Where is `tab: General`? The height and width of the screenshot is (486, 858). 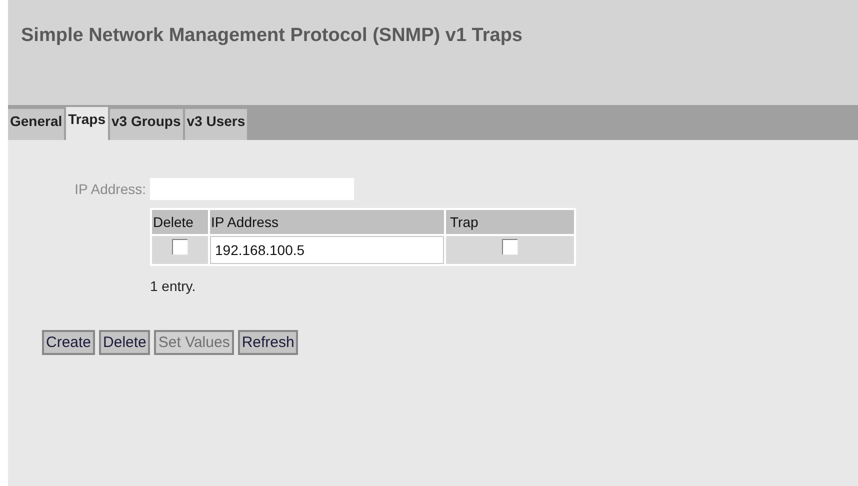
tab: General is located at coordinates (36, 124).